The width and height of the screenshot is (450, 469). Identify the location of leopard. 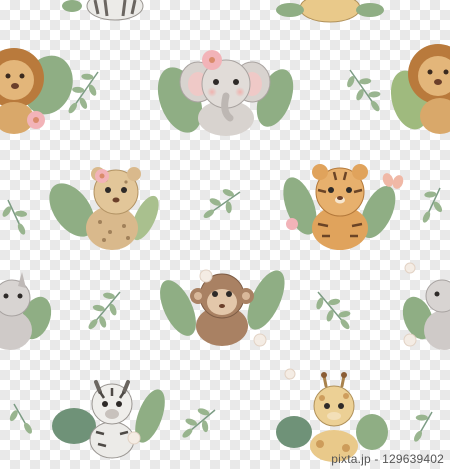
(104, 208).